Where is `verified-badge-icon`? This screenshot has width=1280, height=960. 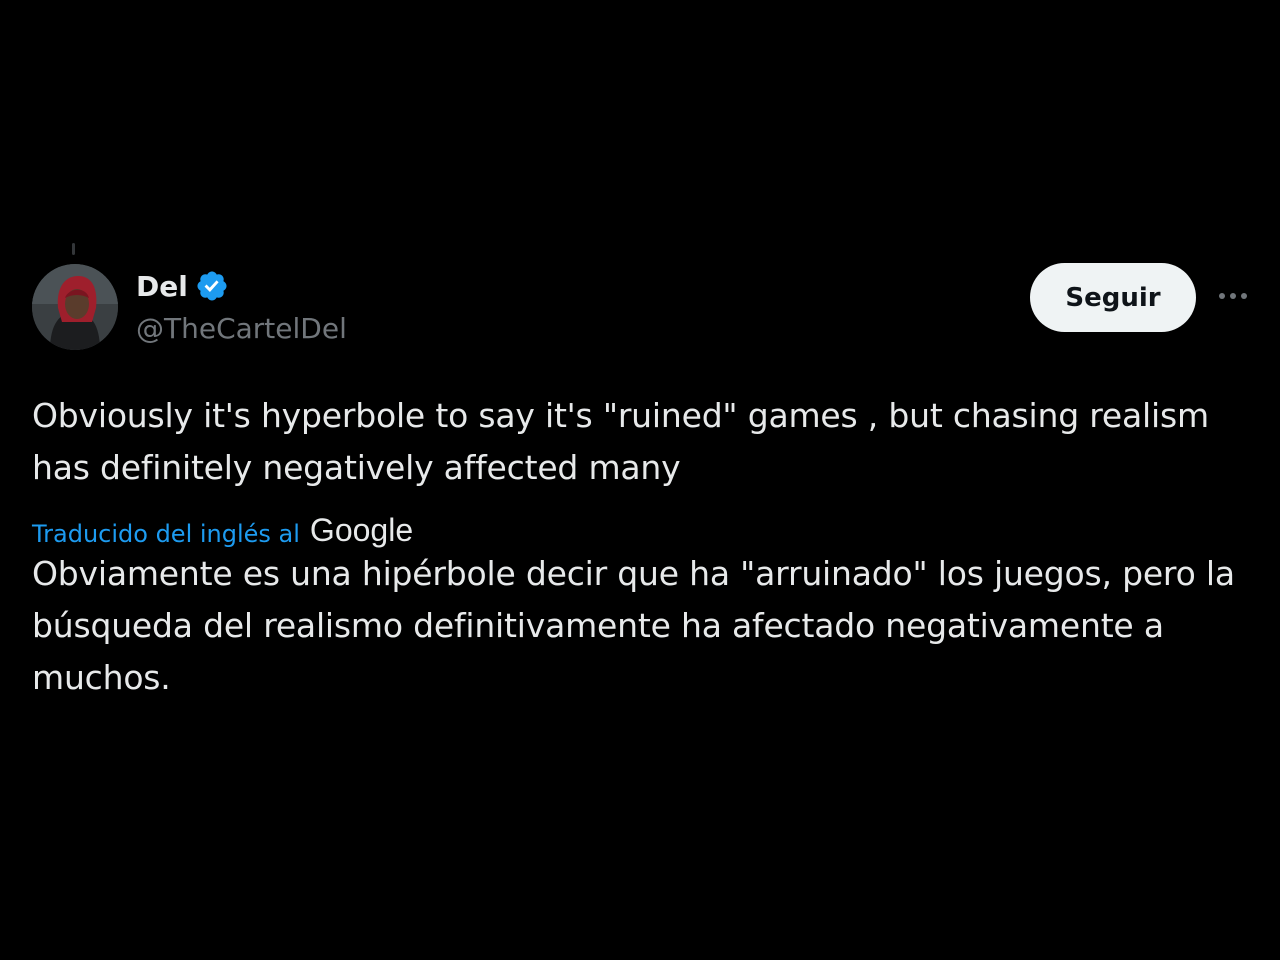 verified-badge-icon is located at coordinates (212, 286).